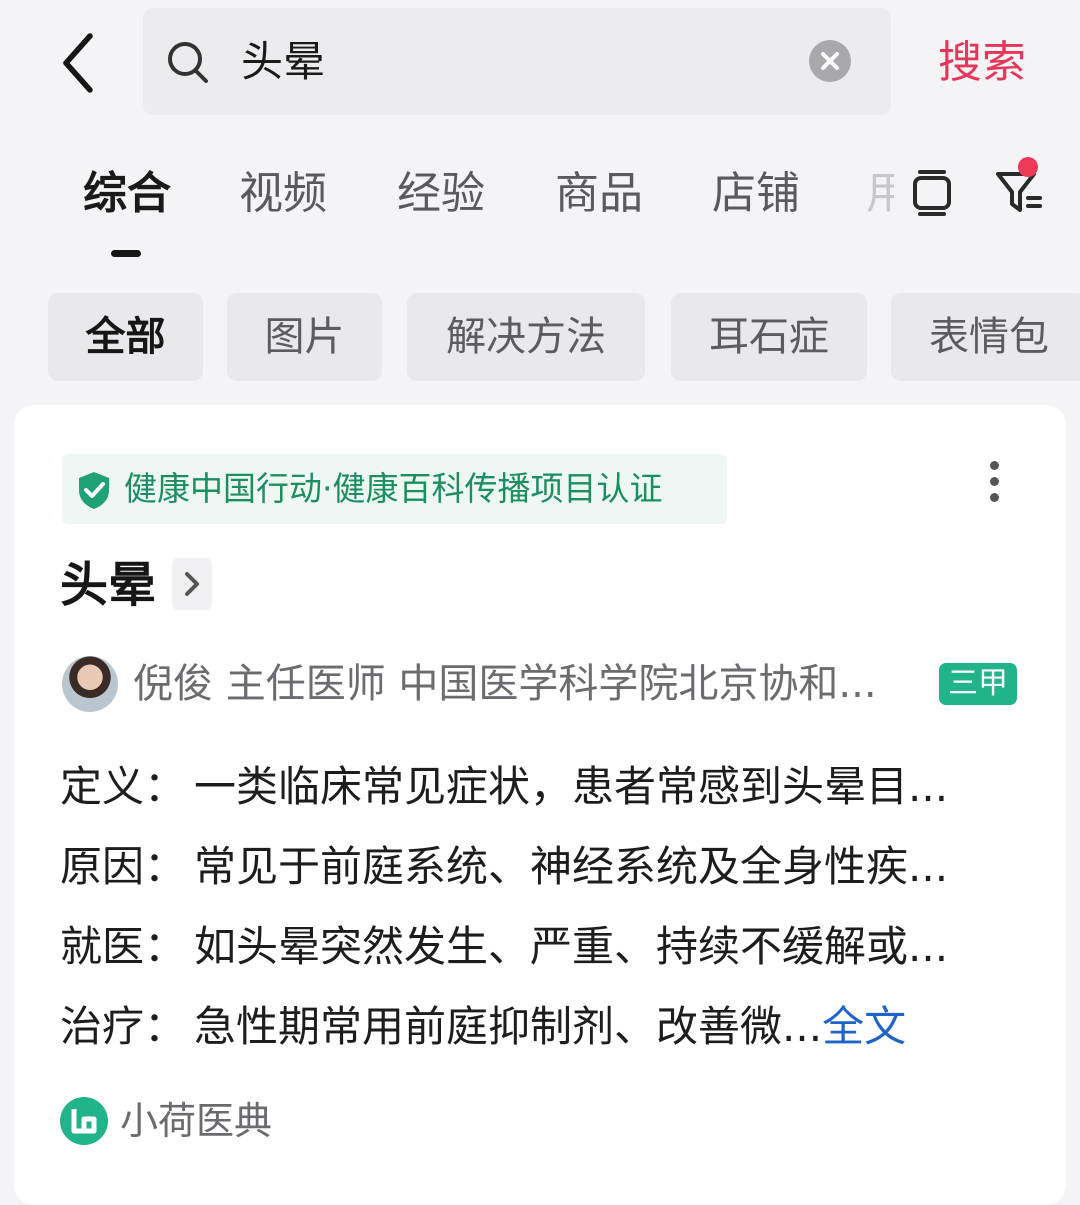 The height and width of the screenshot is (1205, 1080). I want to click on hospital-grade-badge: 三甲, so click(978, 684).